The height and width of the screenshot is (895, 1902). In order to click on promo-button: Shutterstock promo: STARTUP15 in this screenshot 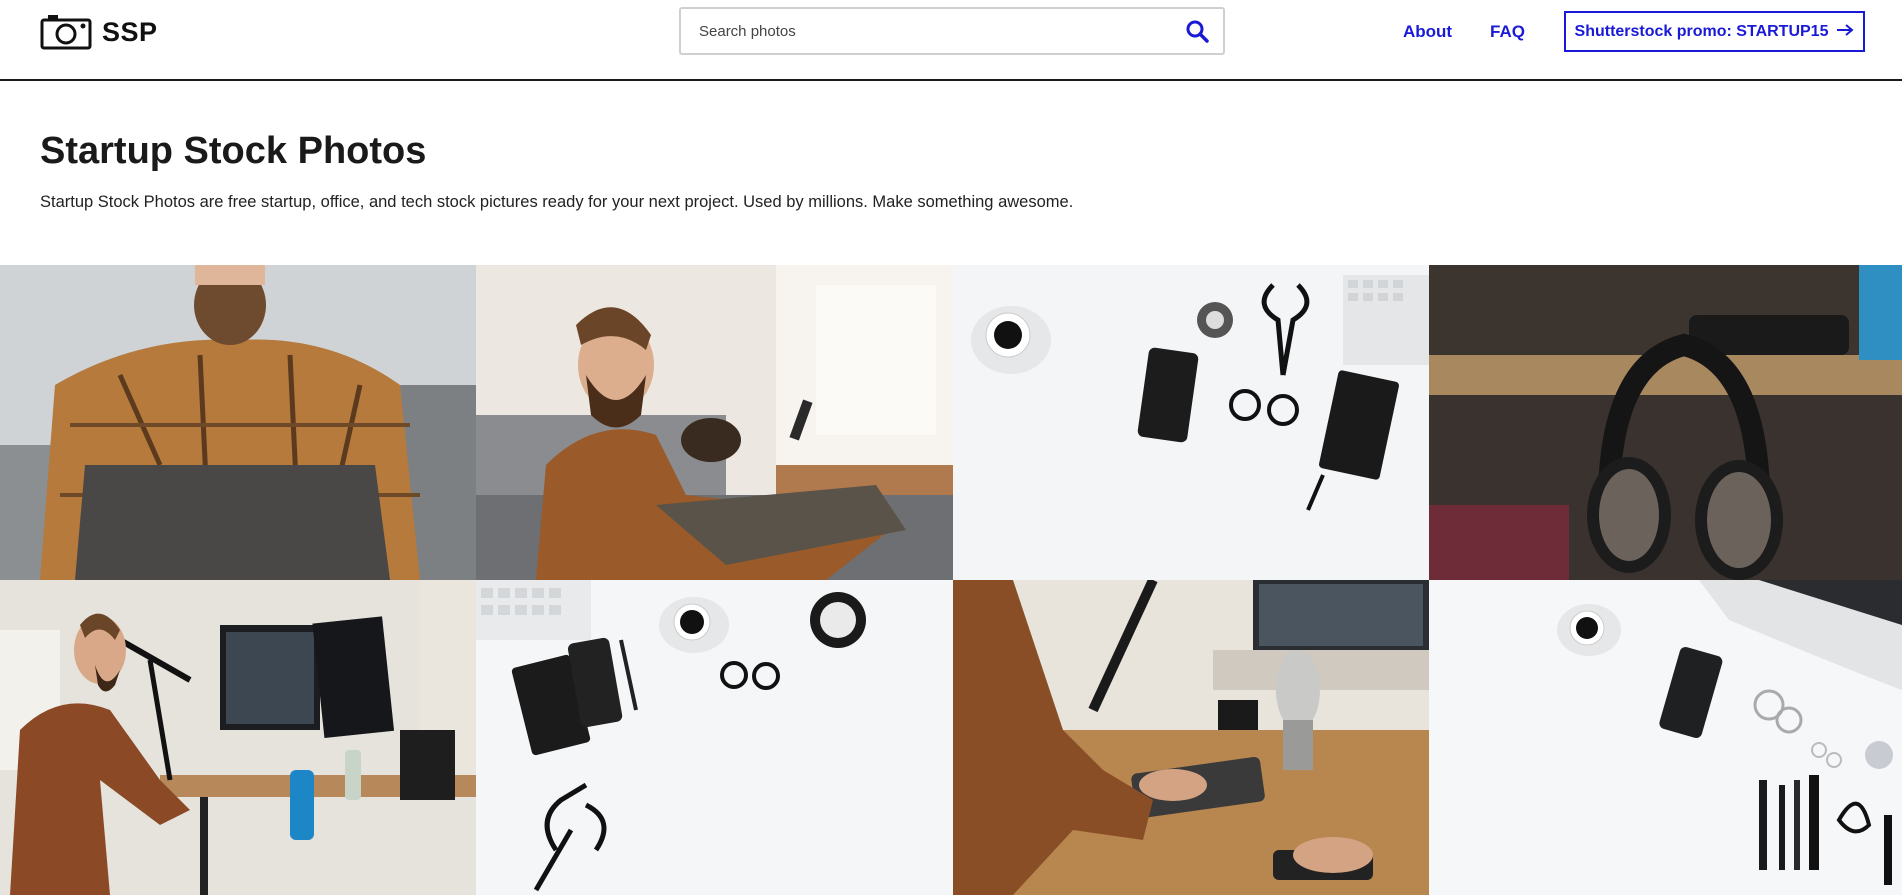, I will do `click(1714, 31)`.